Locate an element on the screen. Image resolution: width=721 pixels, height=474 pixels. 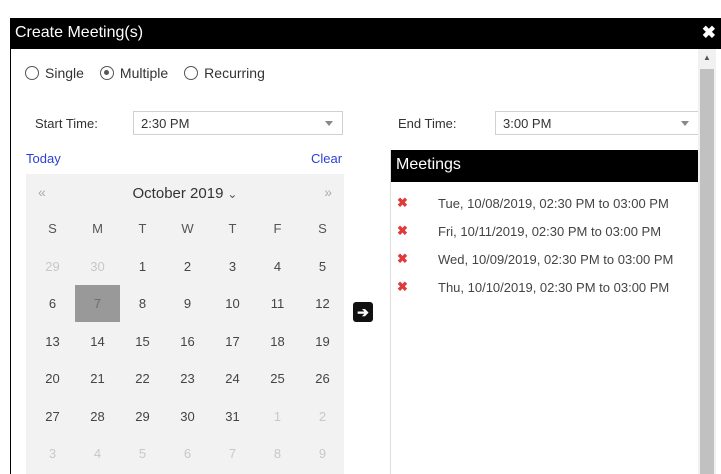
calendar-day: 25 is located at coordinates (277, 378).